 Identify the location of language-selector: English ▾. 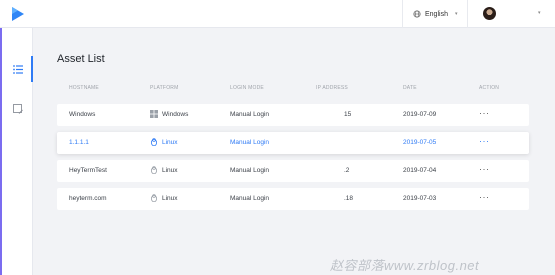
(435, 14).